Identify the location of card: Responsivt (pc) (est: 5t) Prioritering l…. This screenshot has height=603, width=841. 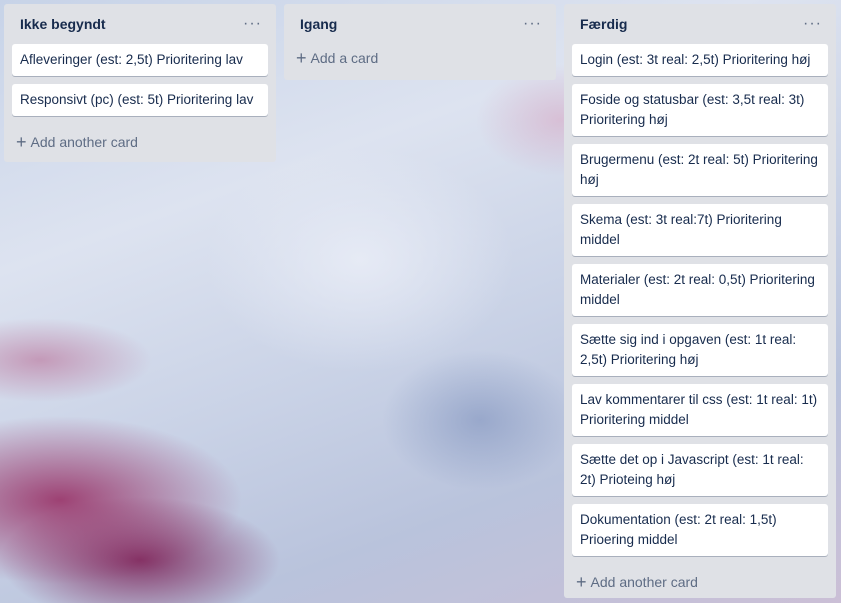
(140, 100).